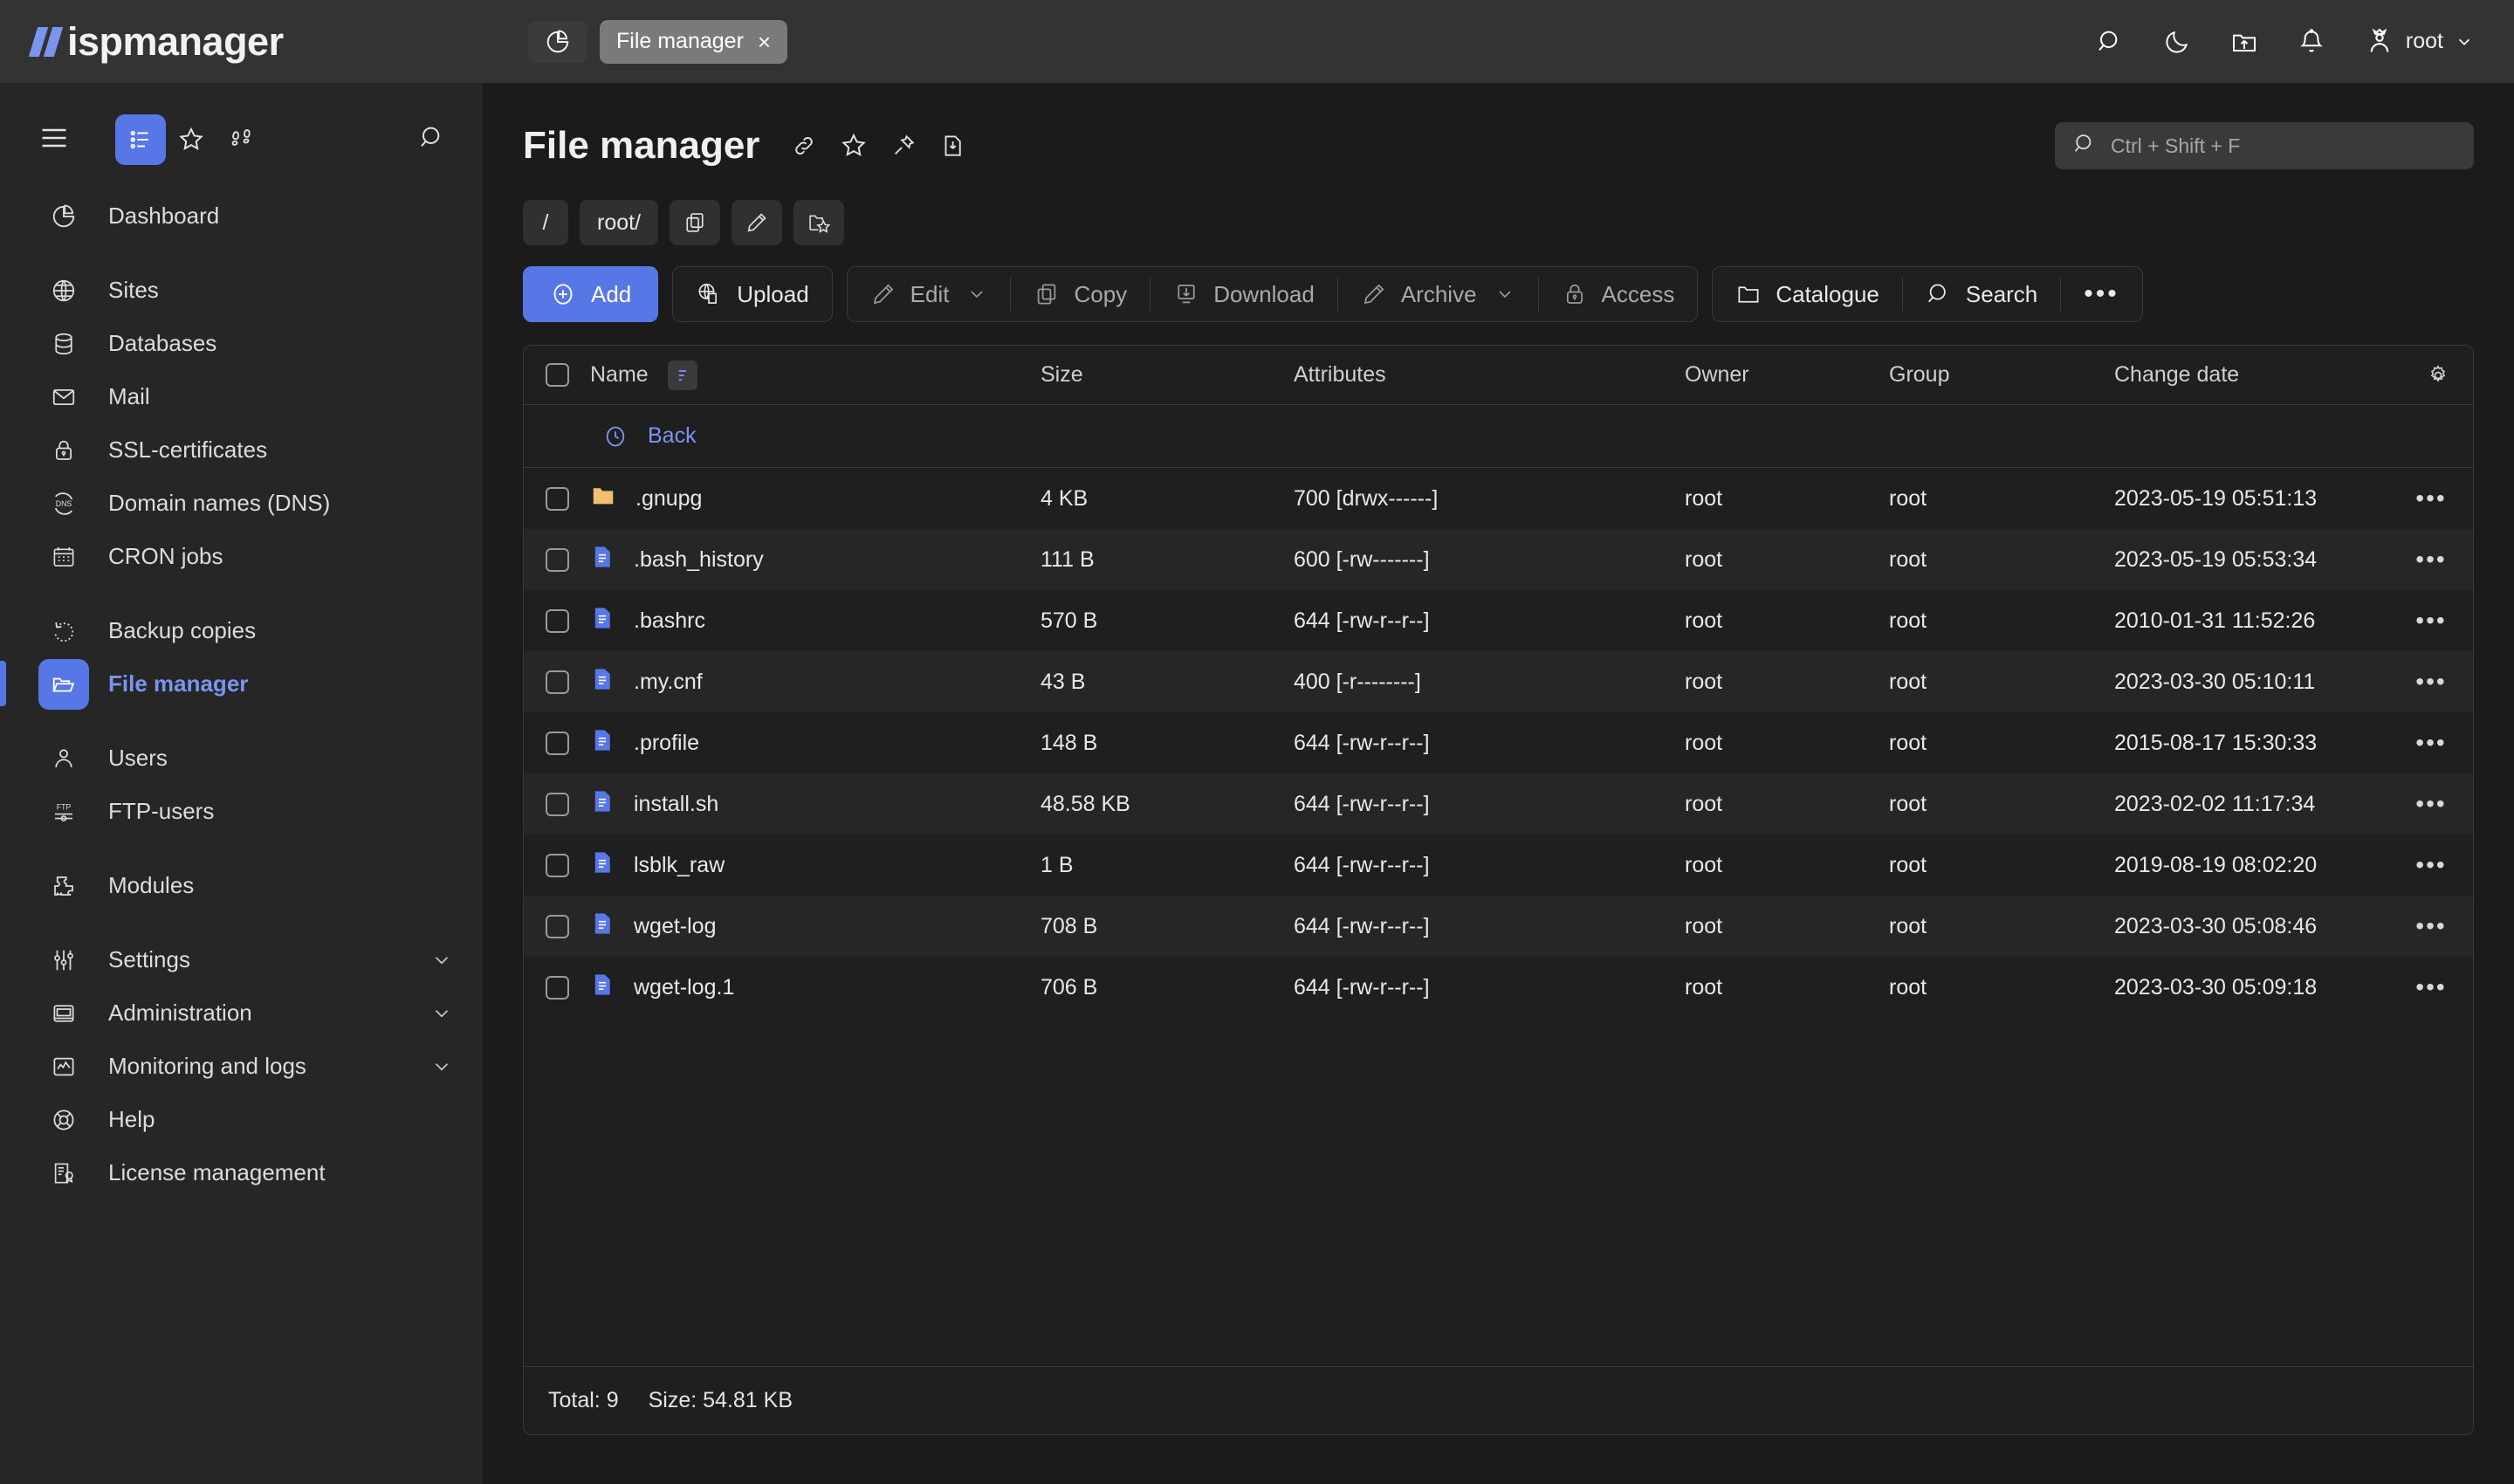 The height and width of the screenshot is (1484, 2514). What do you see at coordinates (694, 41) in the screenshot?
I see `tab-file-manager: File manager ×` at bounding box center [694, 41].